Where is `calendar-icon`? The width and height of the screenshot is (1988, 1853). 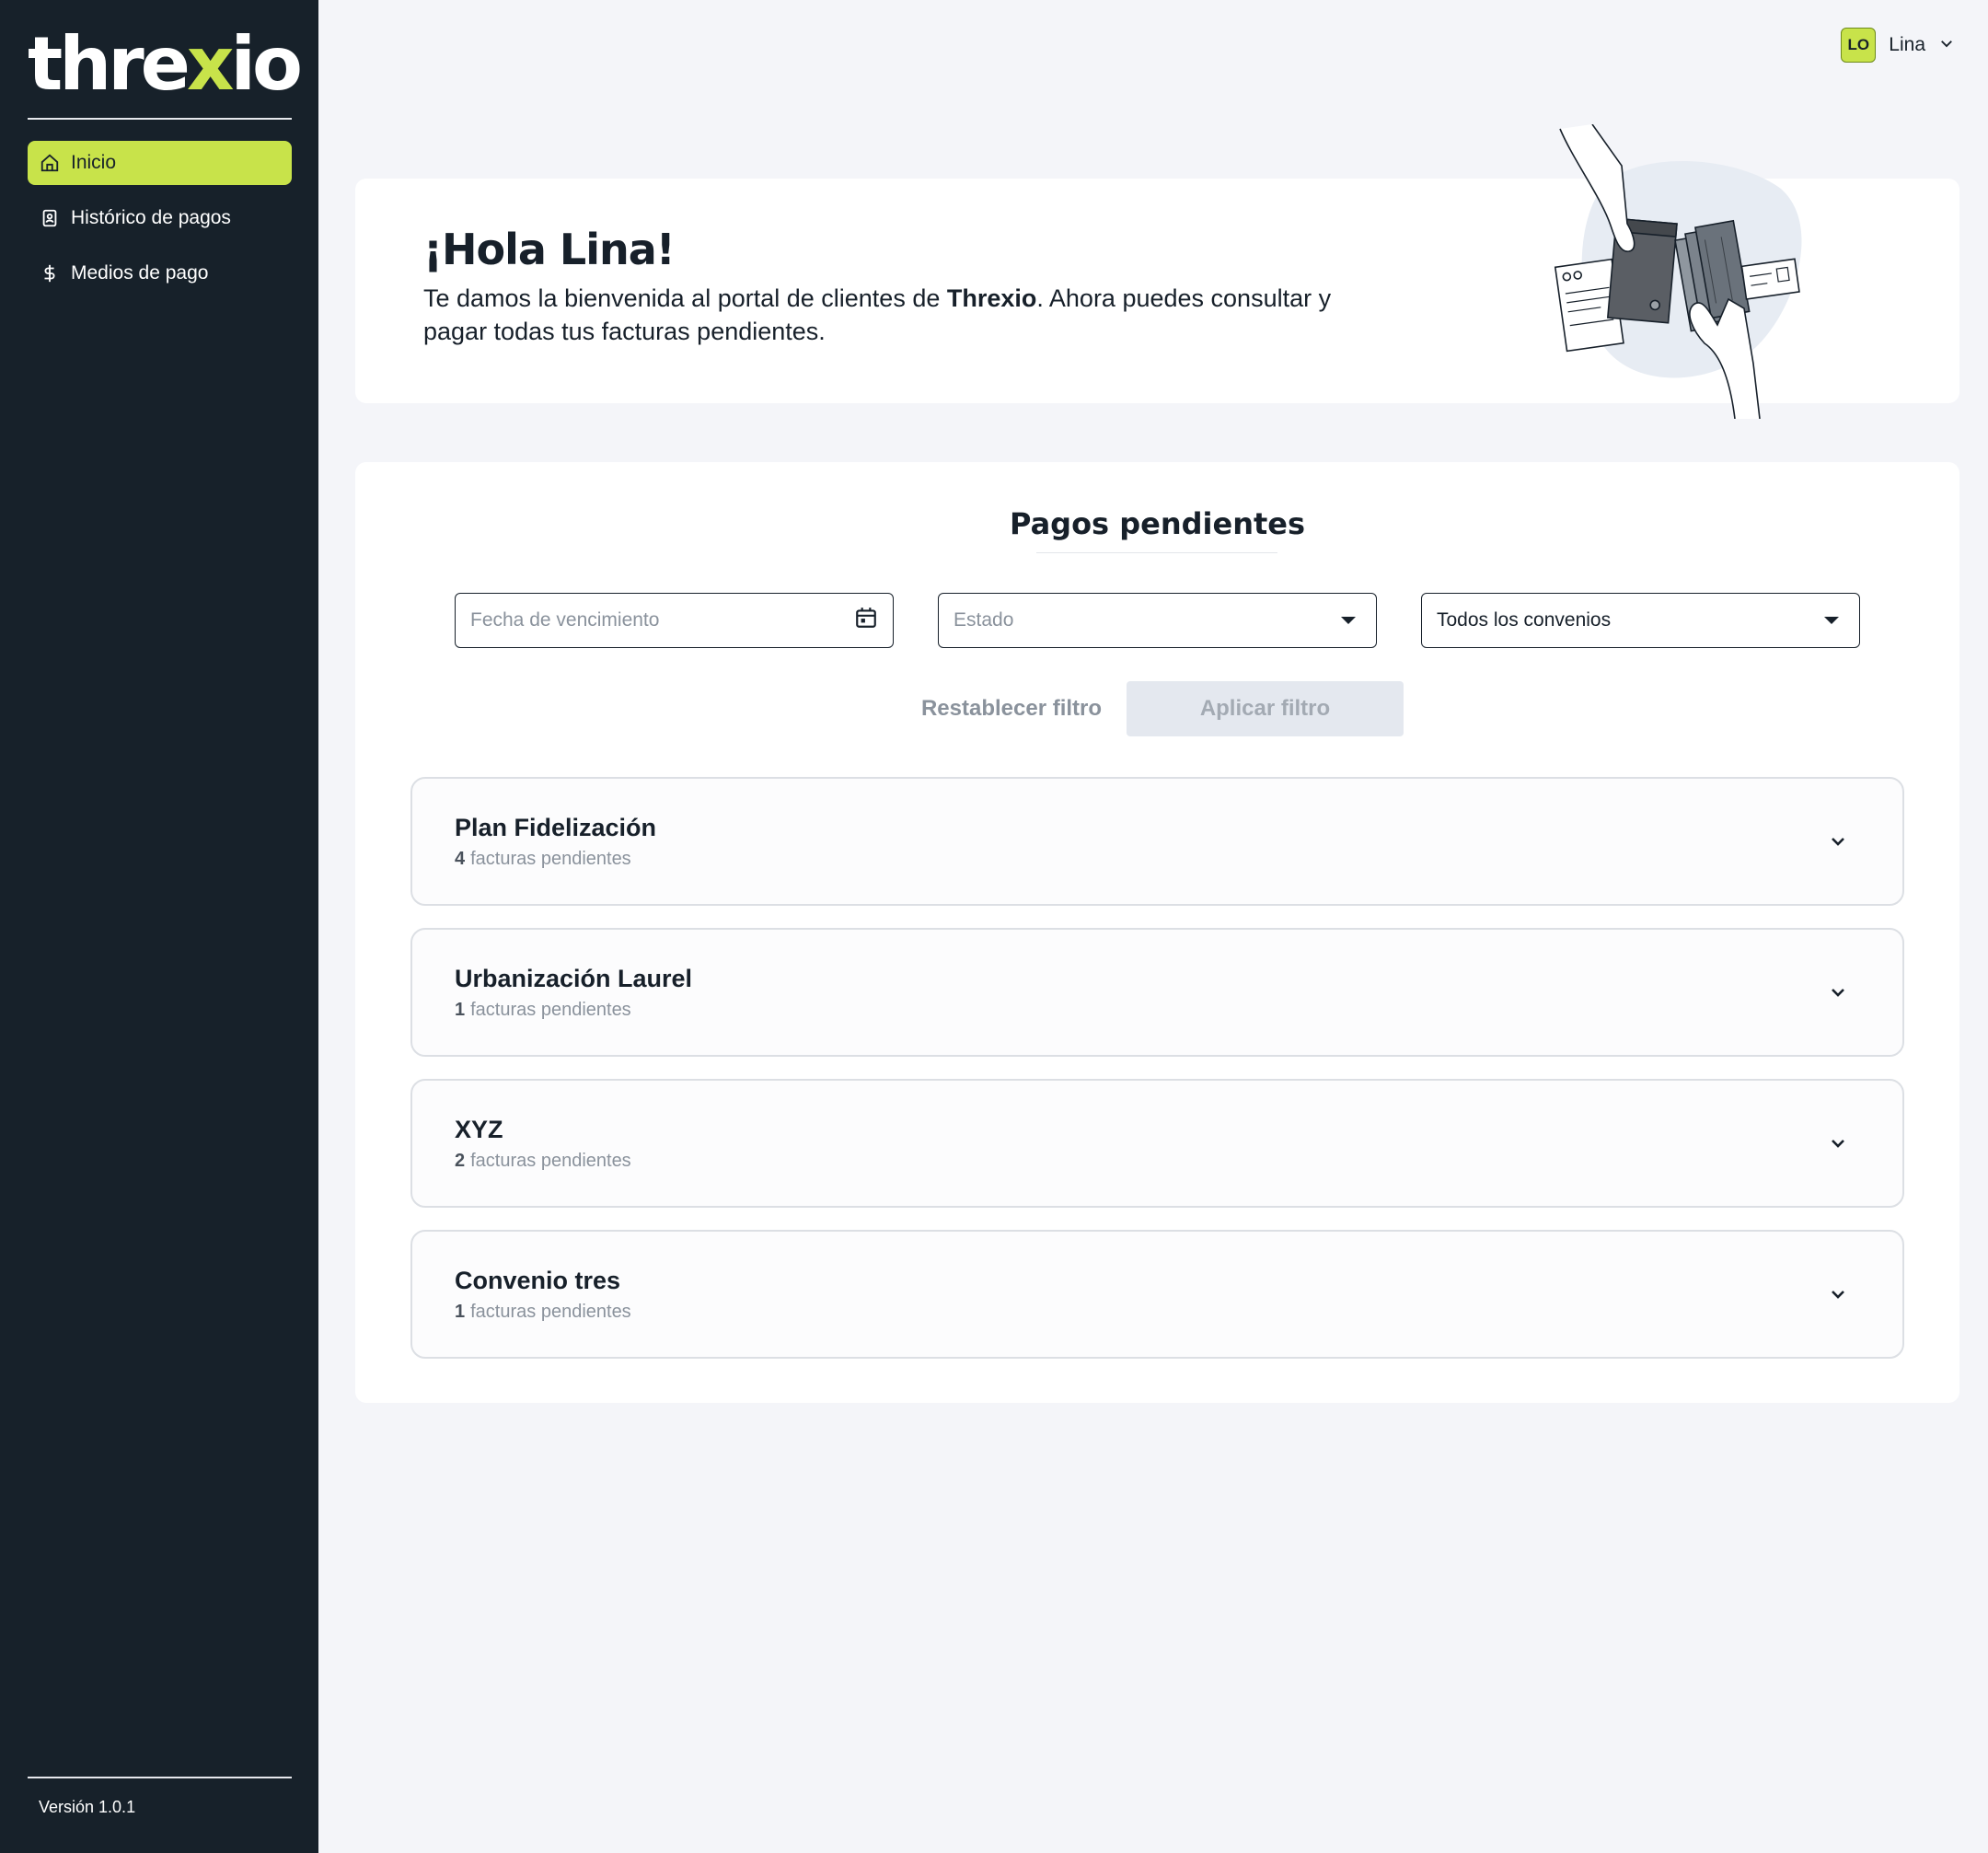
calendar-icon is located at coordinates (866, 620).